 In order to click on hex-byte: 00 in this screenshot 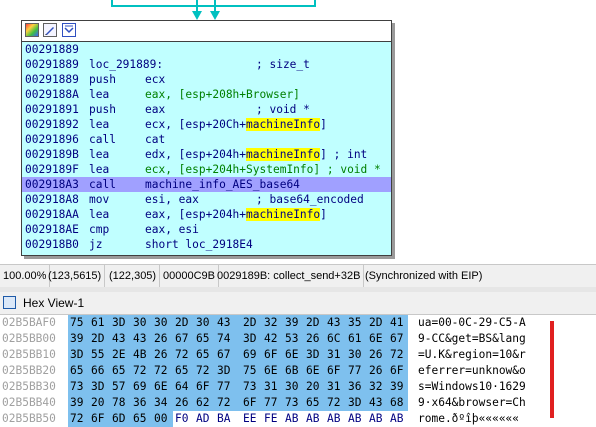, I will do `click(160, 419)`.